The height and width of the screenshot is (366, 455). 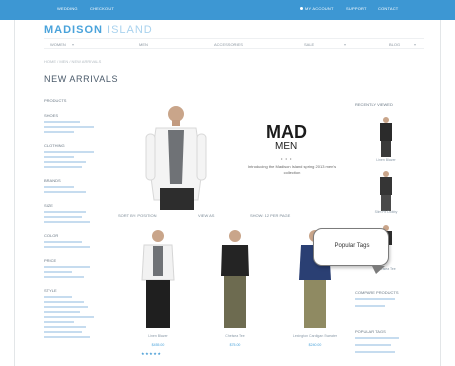 What do you see at coordinates (228, 44) in the screenshot?
I see `filter-accessories: ACCESSORIES` at bounding box center [228, 44].